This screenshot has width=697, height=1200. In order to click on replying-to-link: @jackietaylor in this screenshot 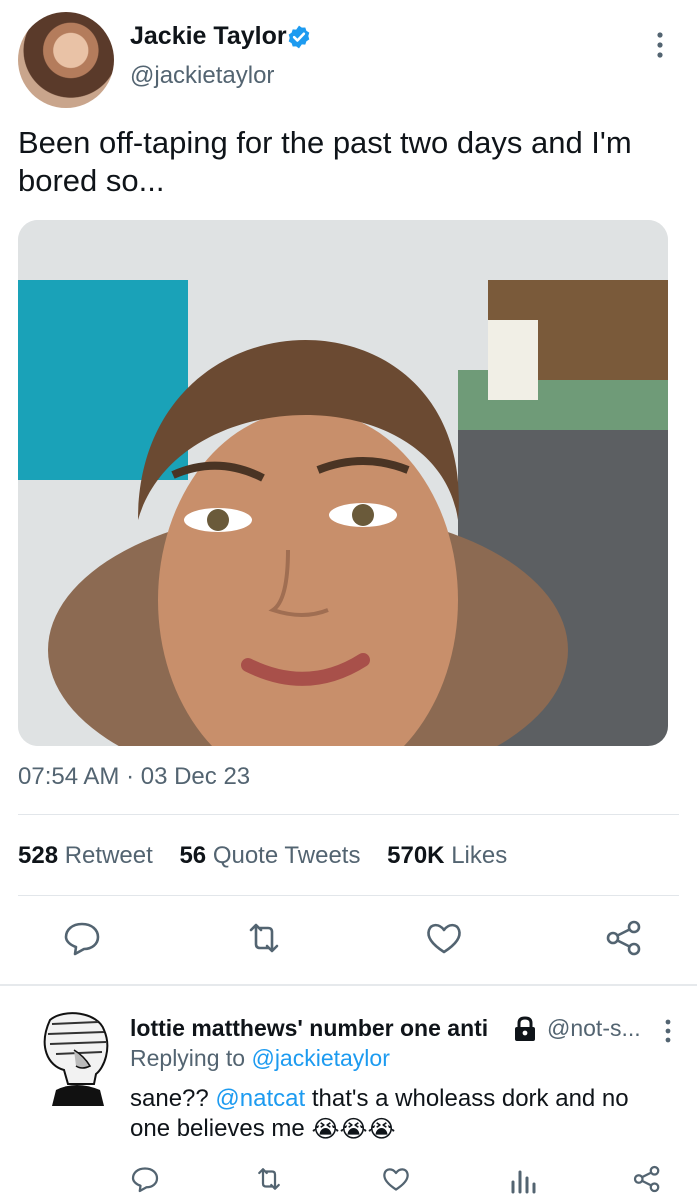, I will do `click(320, 1058)`.